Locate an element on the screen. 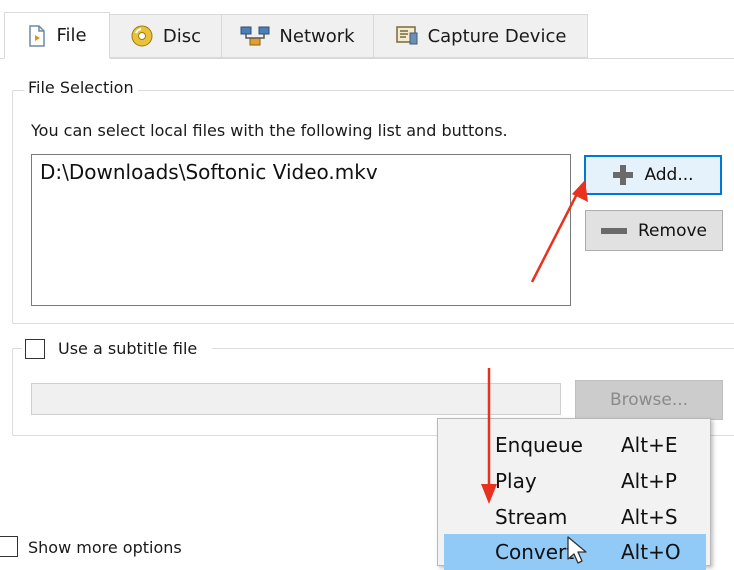 The height and width of the screenshot is (570, 734). subtitle-path-field is located at coordinates (296, 399).